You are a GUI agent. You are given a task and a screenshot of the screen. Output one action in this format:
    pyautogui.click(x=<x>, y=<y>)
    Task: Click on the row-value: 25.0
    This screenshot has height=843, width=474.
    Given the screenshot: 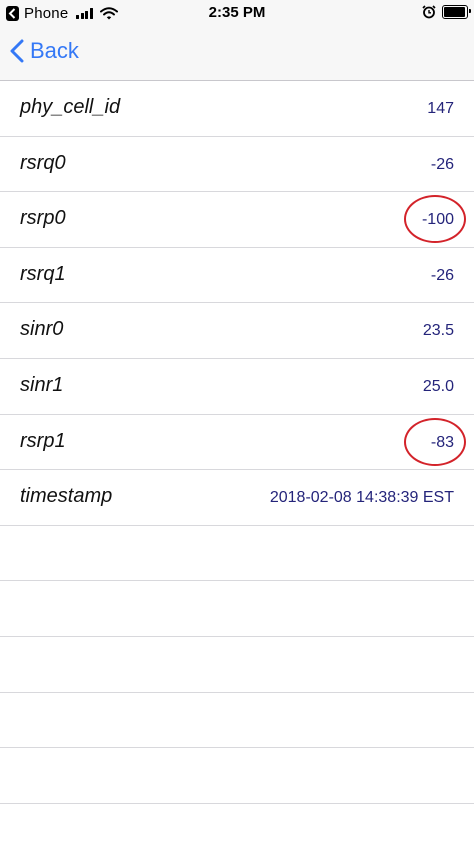 What is the action you would take?
    pyautogui.click(x=438, y=386)
    